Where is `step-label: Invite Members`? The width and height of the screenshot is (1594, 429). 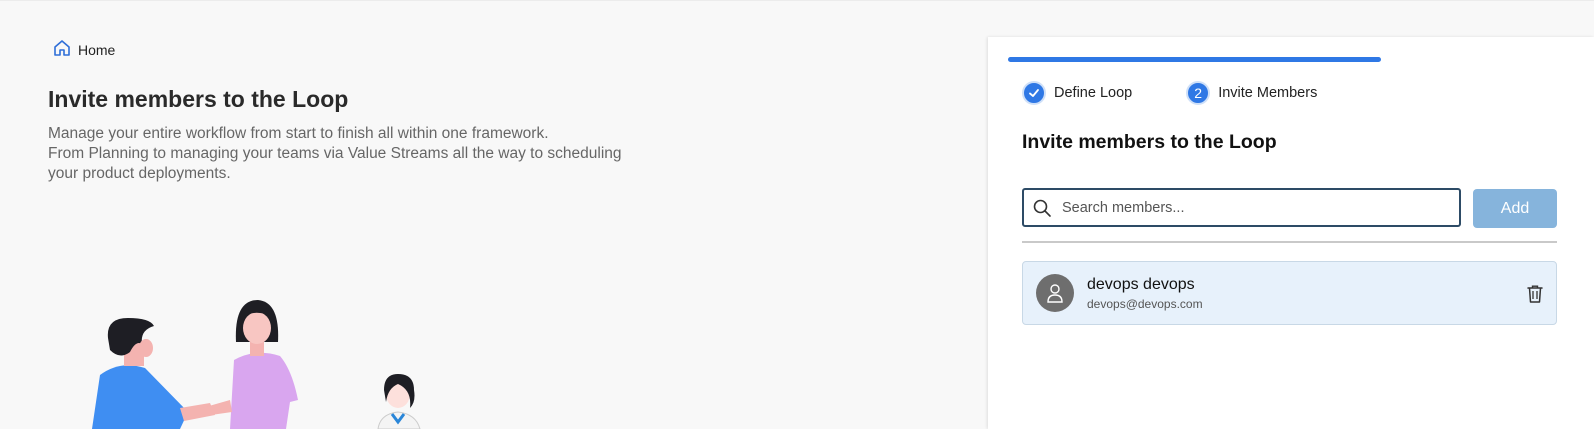
step-label: Invite Members is located at coordinates (1268, 93).